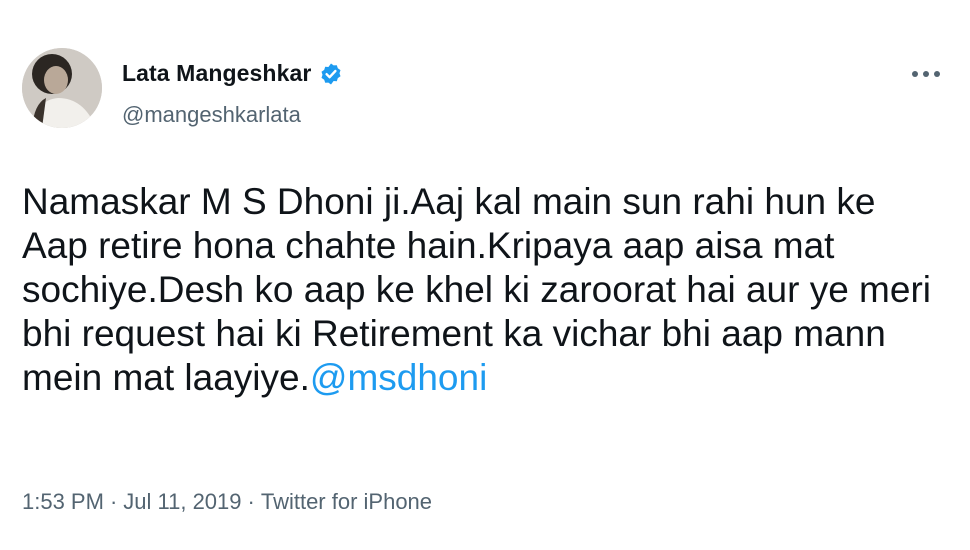 The height and width of the screenshot is (550, 970). I want to click on mention-link: @msdhoni, so click(398, 377).